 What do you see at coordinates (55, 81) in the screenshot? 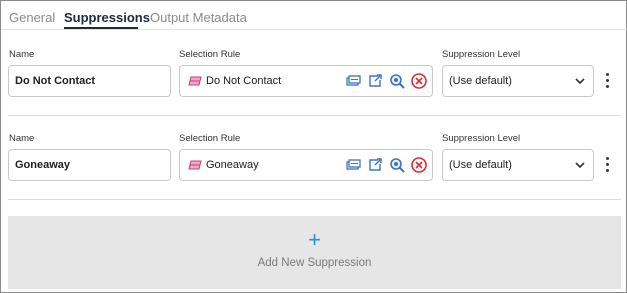
I see `name-value: Do Not Contact` at bounding box center [55, 81].